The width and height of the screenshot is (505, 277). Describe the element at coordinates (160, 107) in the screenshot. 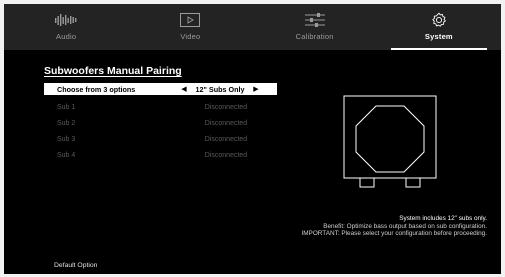

I see `list-item: Sub 1 Disconnected` at that location.